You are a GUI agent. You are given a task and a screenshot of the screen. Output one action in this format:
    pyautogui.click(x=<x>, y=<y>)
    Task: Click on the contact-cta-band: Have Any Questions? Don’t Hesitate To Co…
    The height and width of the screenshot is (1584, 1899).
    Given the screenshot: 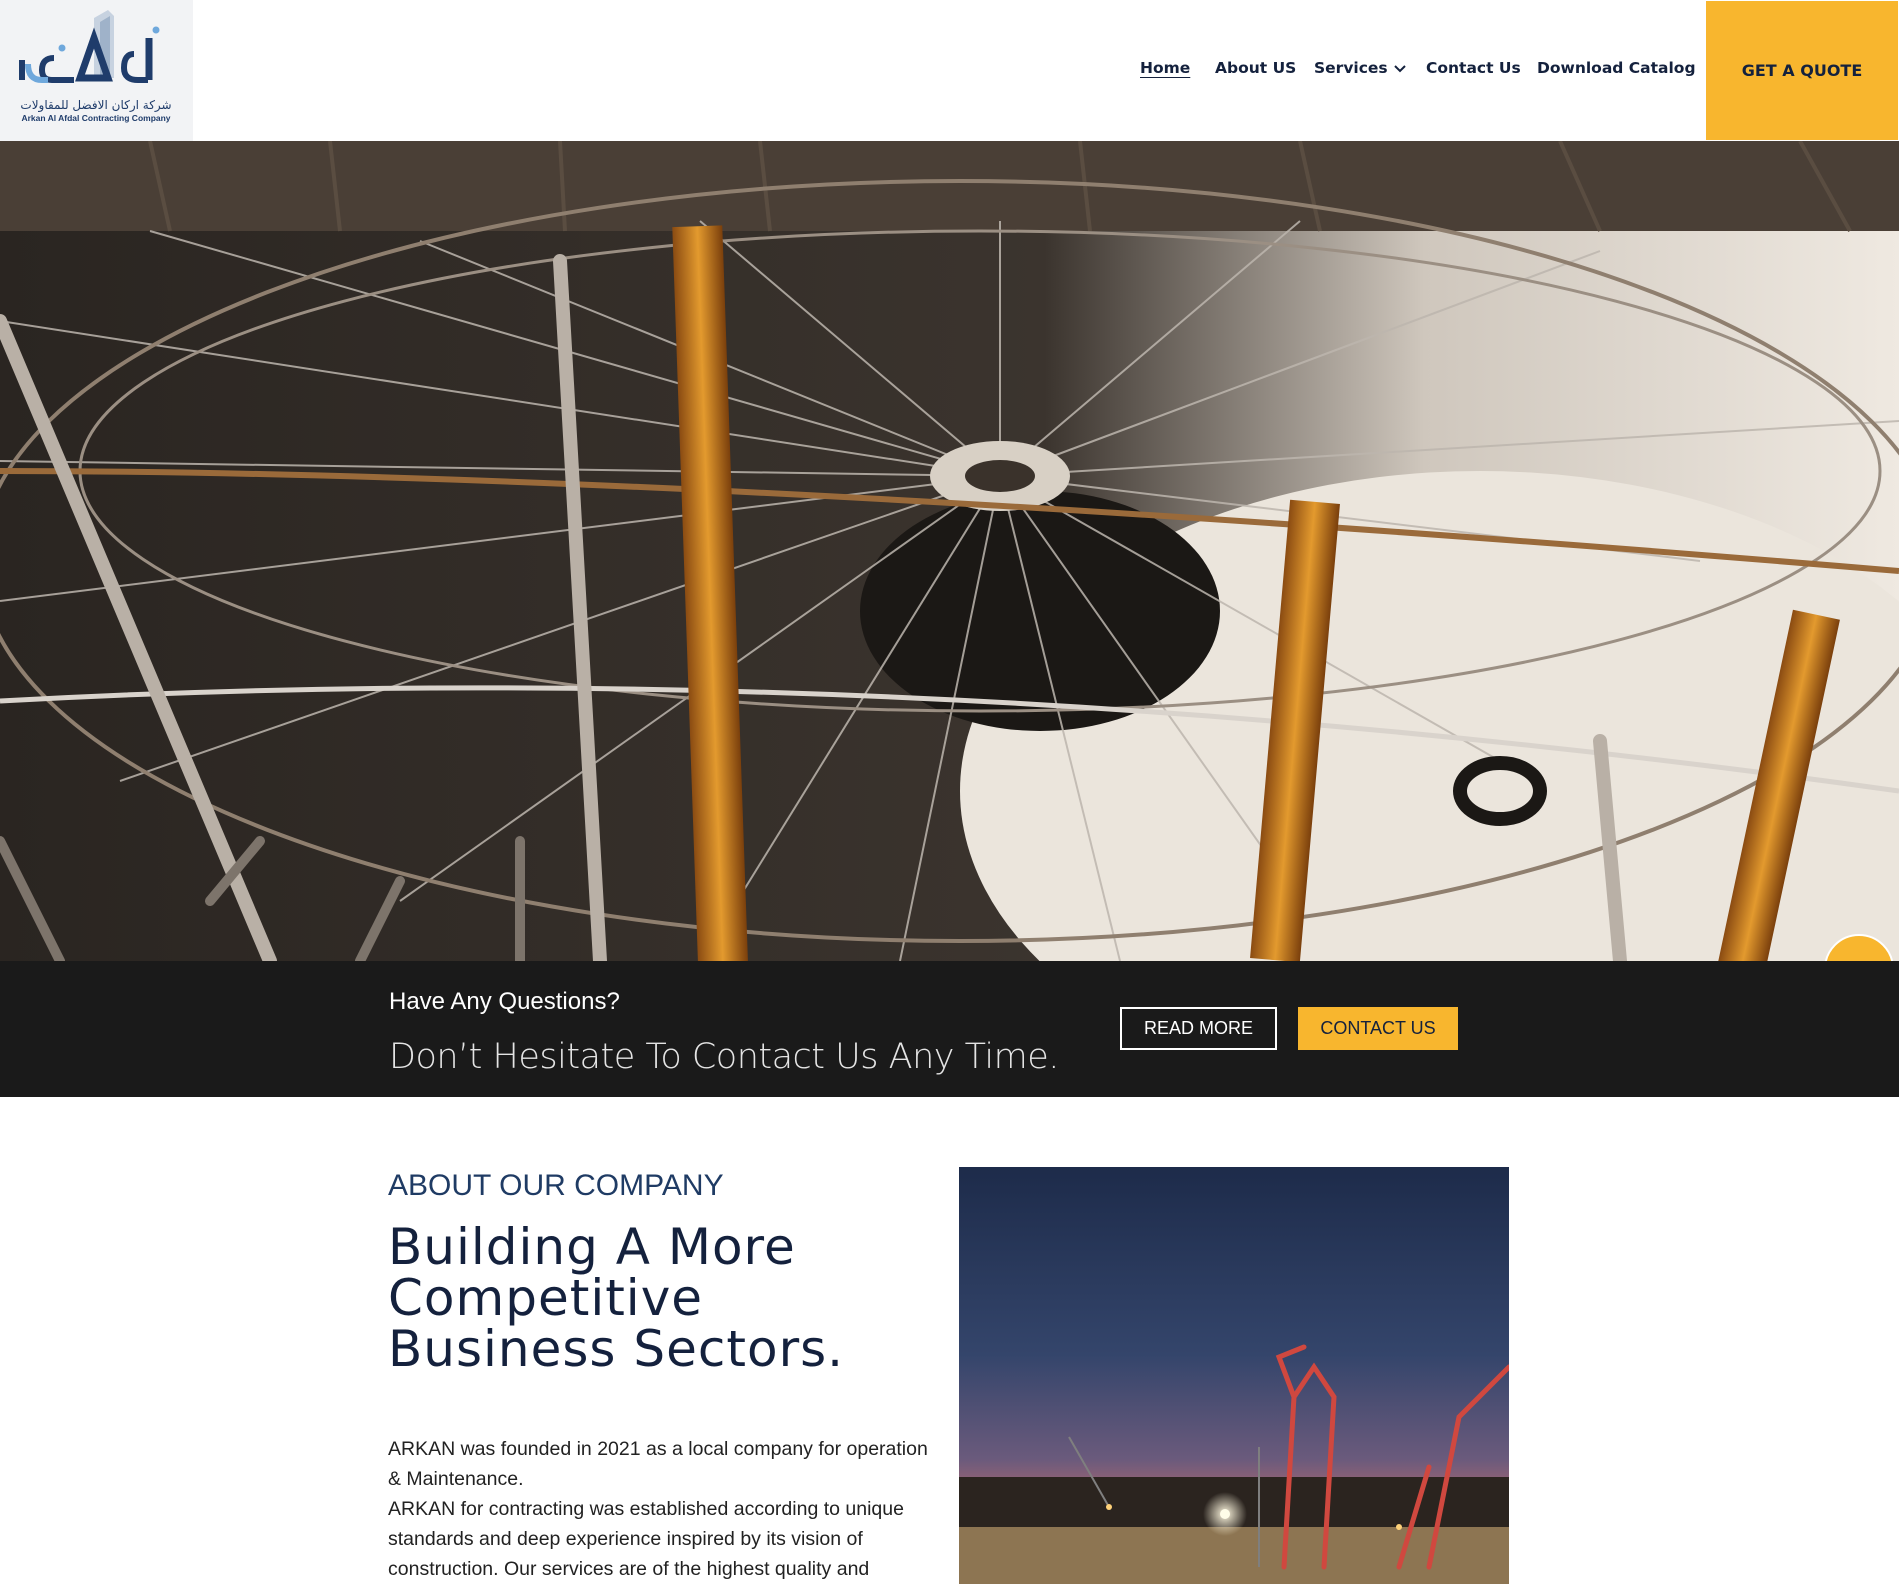 What is the action you would take?
    pyautogui.click(x=949, y=1029)
    